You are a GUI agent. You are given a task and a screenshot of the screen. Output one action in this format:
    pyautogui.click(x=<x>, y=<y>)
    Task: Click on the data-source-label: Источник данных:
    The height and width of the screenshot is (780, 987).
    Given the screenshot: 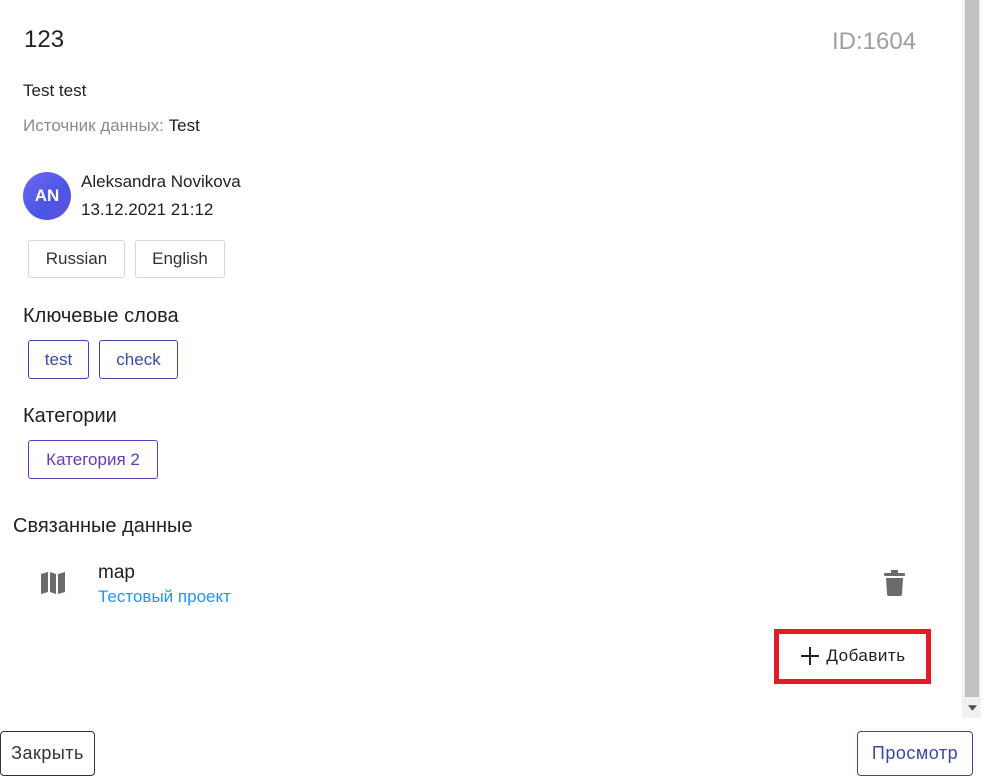 What is the action you would take?
    pyautogui.click(x=93, y=125)
    